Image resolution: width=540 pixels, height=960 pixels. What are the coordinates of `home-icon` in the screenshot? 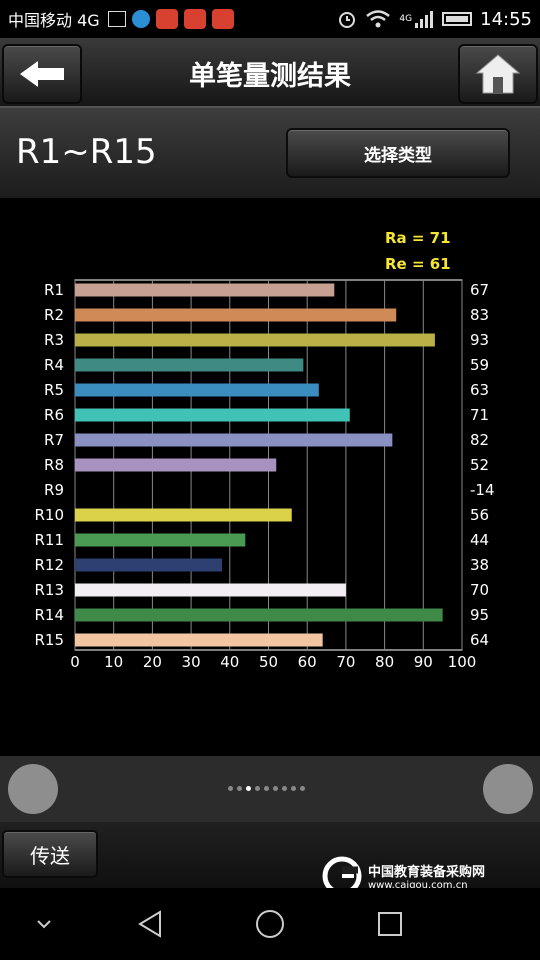 It's located at (498, 74).